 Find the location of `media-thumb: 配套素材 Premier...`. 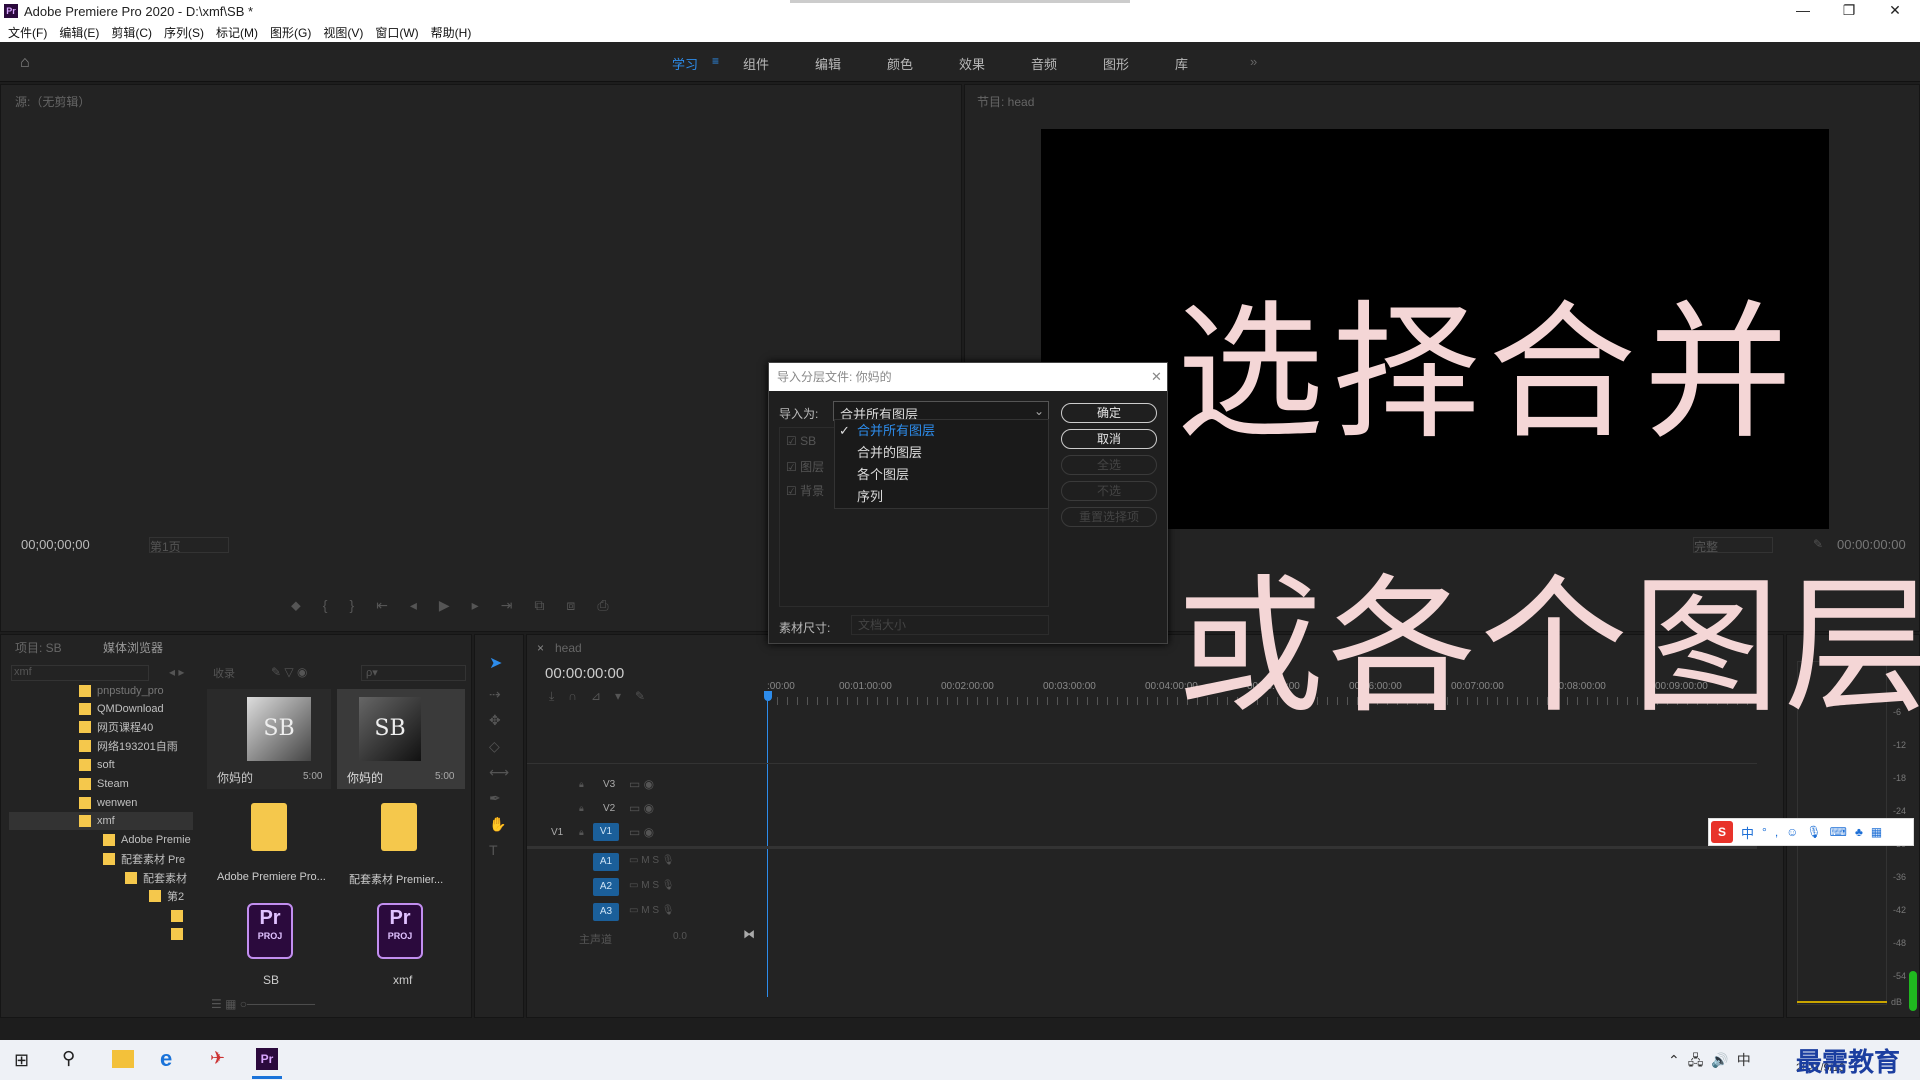

media-thumb: 配套素材 Premier... is located at coordinates (401, 845).